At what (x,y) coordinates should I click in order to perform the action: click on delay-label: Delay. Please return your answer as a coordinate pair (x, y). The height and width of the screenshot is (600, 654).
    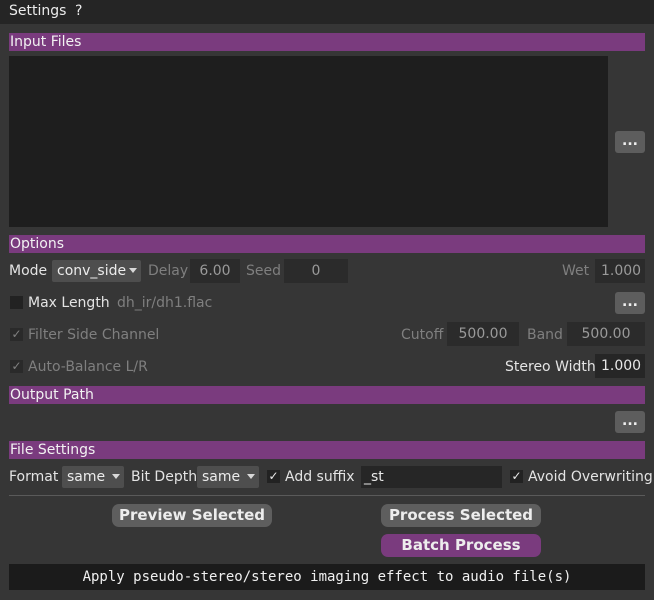
    Looking at the image, I should click on (168, 271).